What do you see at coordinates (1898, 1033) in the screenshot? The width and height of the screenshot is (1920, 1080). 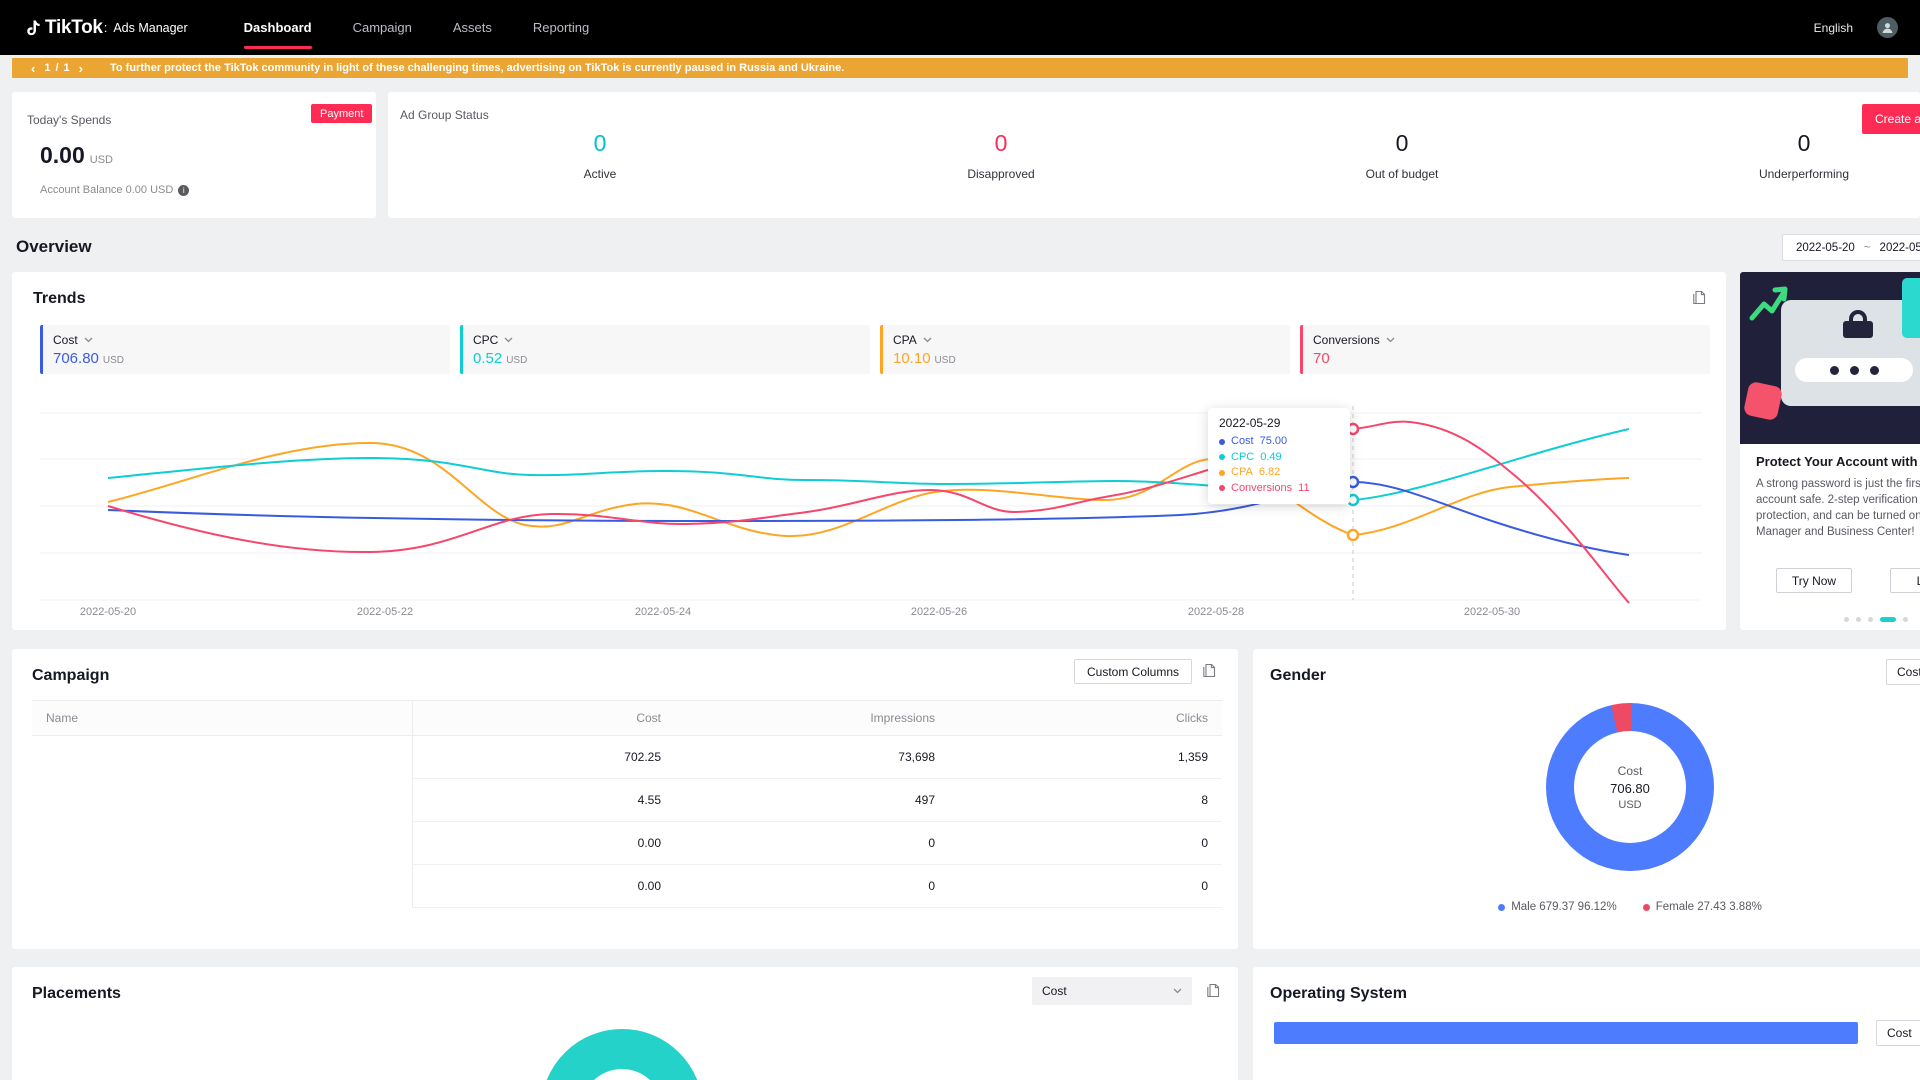 I see `os-metric-dropdown: Cost` at bounding box center [1898, 1033].